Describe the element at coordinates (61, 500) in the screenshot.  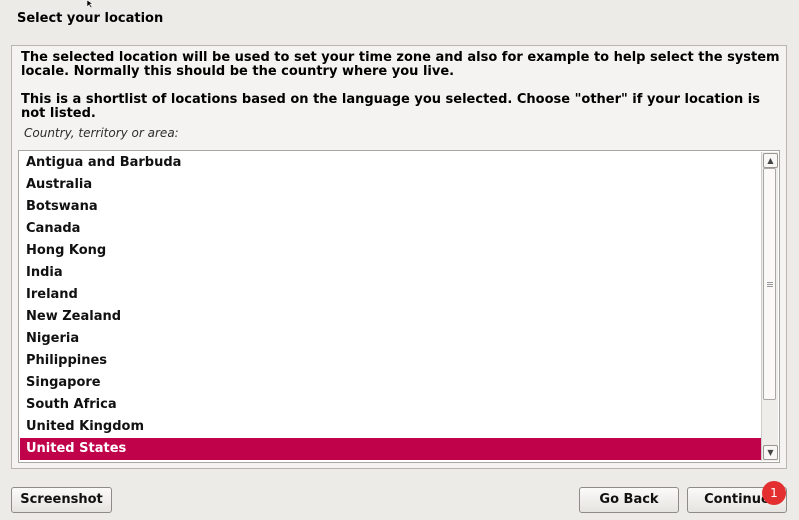
I see `screenshot-button: Screenshot` at that location.